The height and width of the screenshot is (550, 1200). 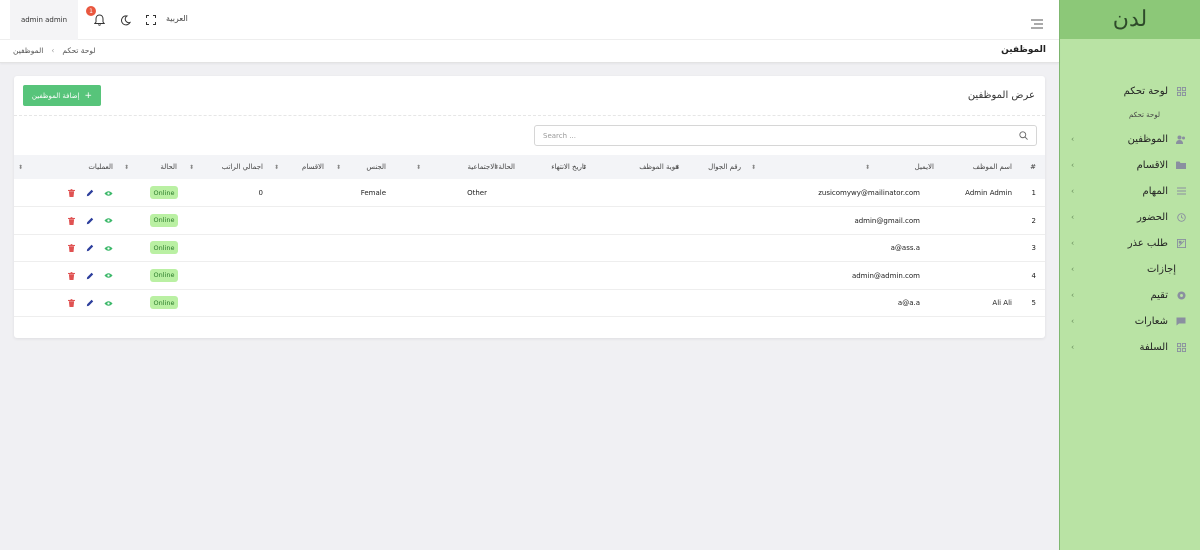 I want to click on theme-toggle-button, so click(x=125, y=20).